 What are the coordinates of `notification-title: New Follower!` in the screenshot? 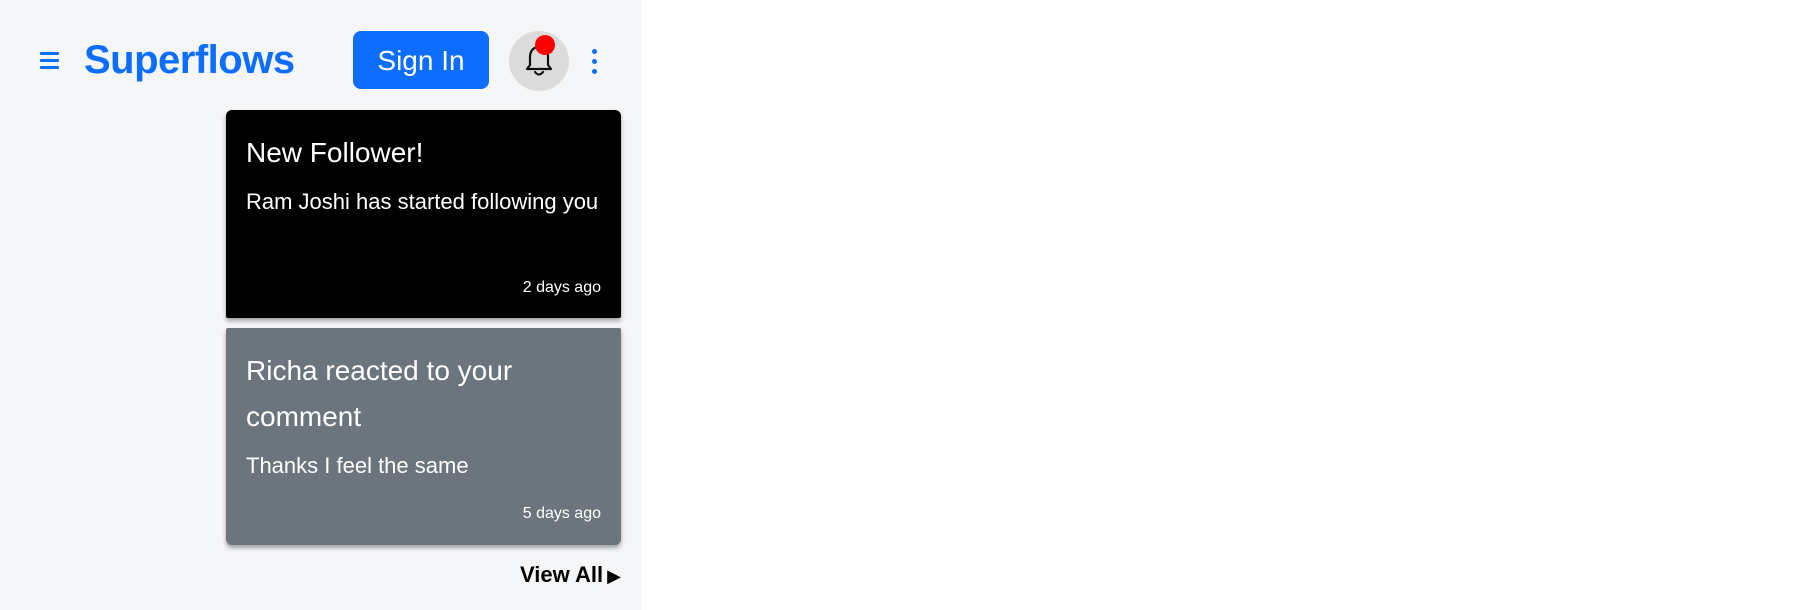 It's located at (335, 152).